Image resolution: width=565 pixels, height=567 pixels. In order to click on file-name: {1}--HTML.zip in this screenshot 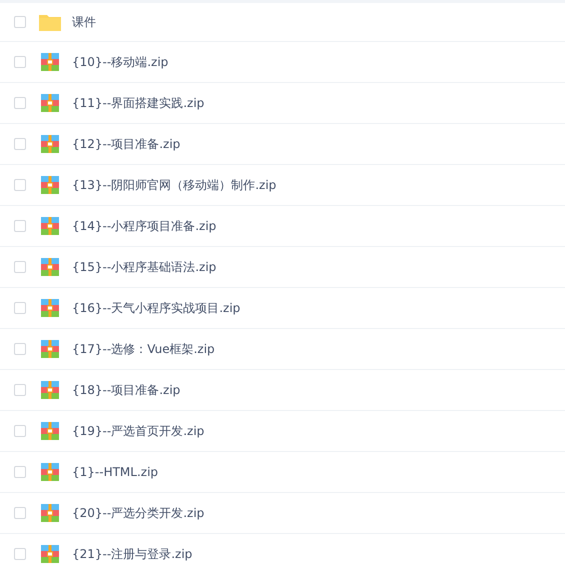, I will do `click(115, 472)`.